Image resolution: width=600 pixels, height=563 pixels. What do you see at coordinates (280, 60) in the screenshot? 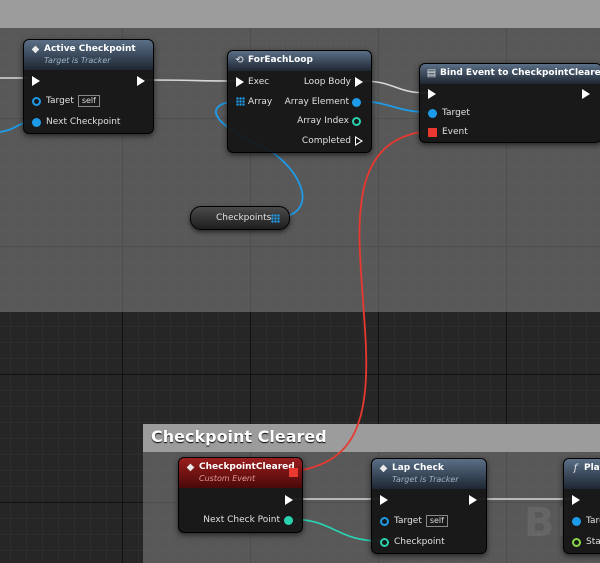
I see `node-title: ForEachLoop` at bounding box center [280, 60].